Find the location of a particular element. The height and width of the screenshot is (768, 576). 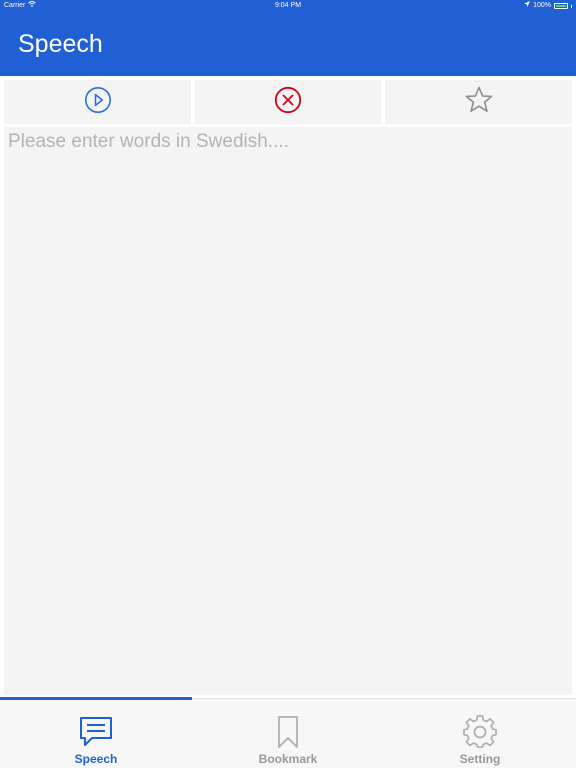

action-toolbar is located at coordinates (288, 101).